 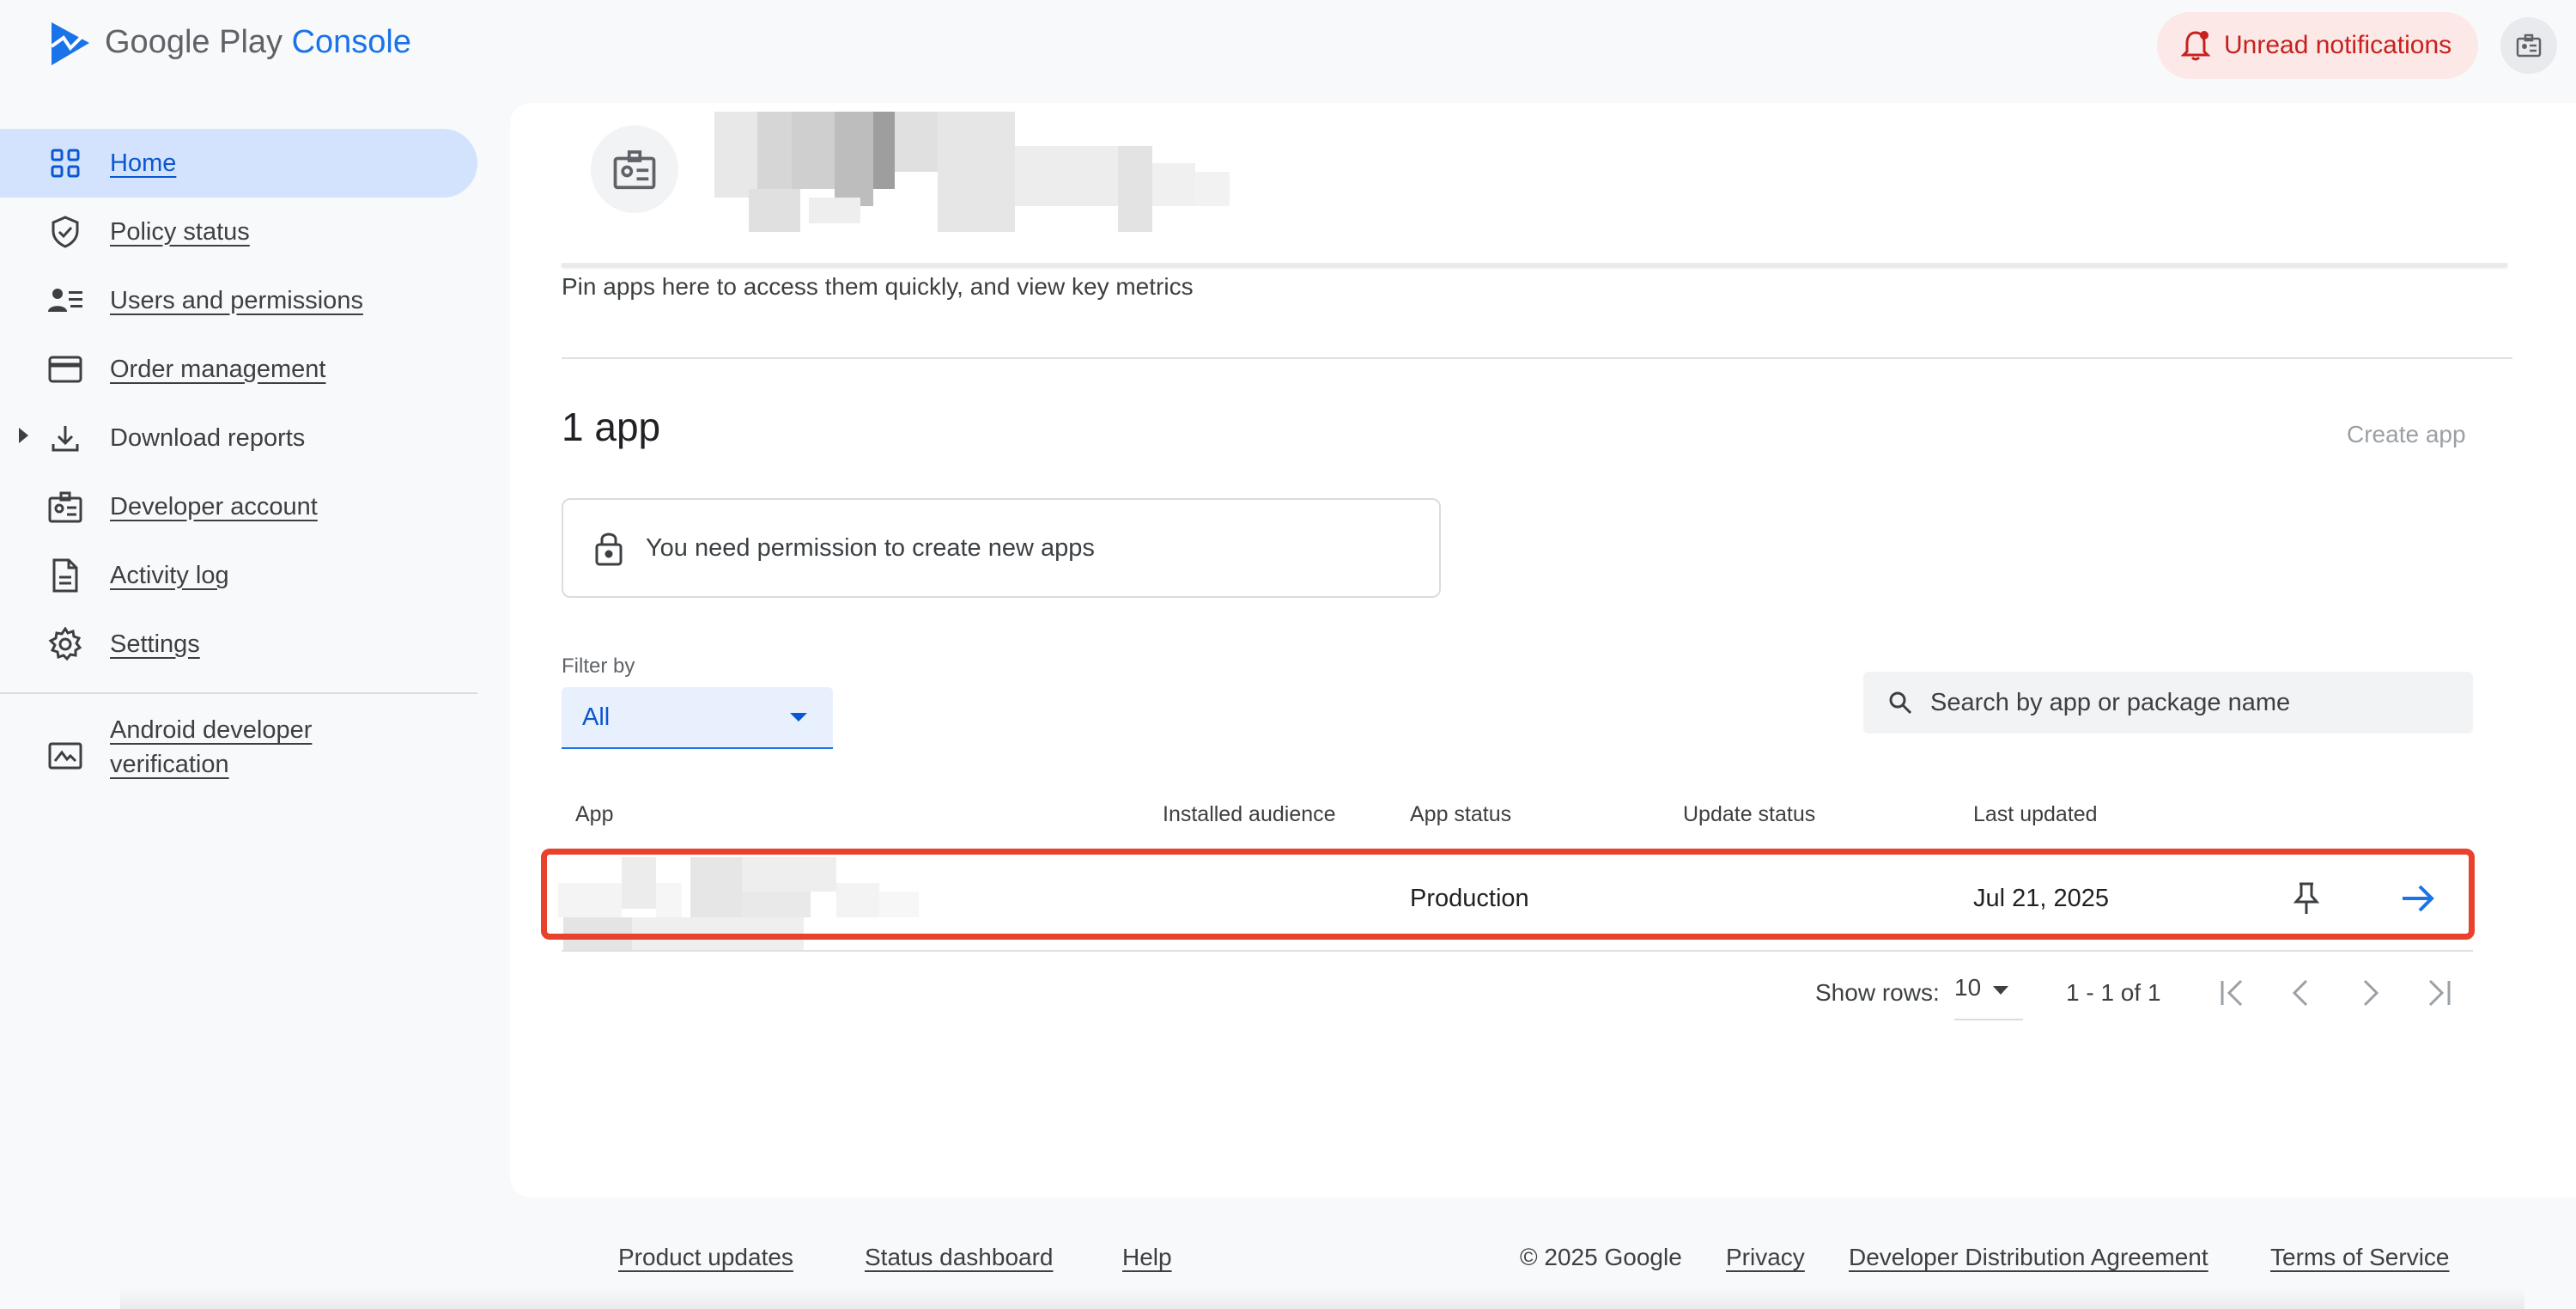 What do you see at coordinates (218, 369) in the screenshot?
I see `sidebar-item-label: Order management` at bounding box center [218, 369].